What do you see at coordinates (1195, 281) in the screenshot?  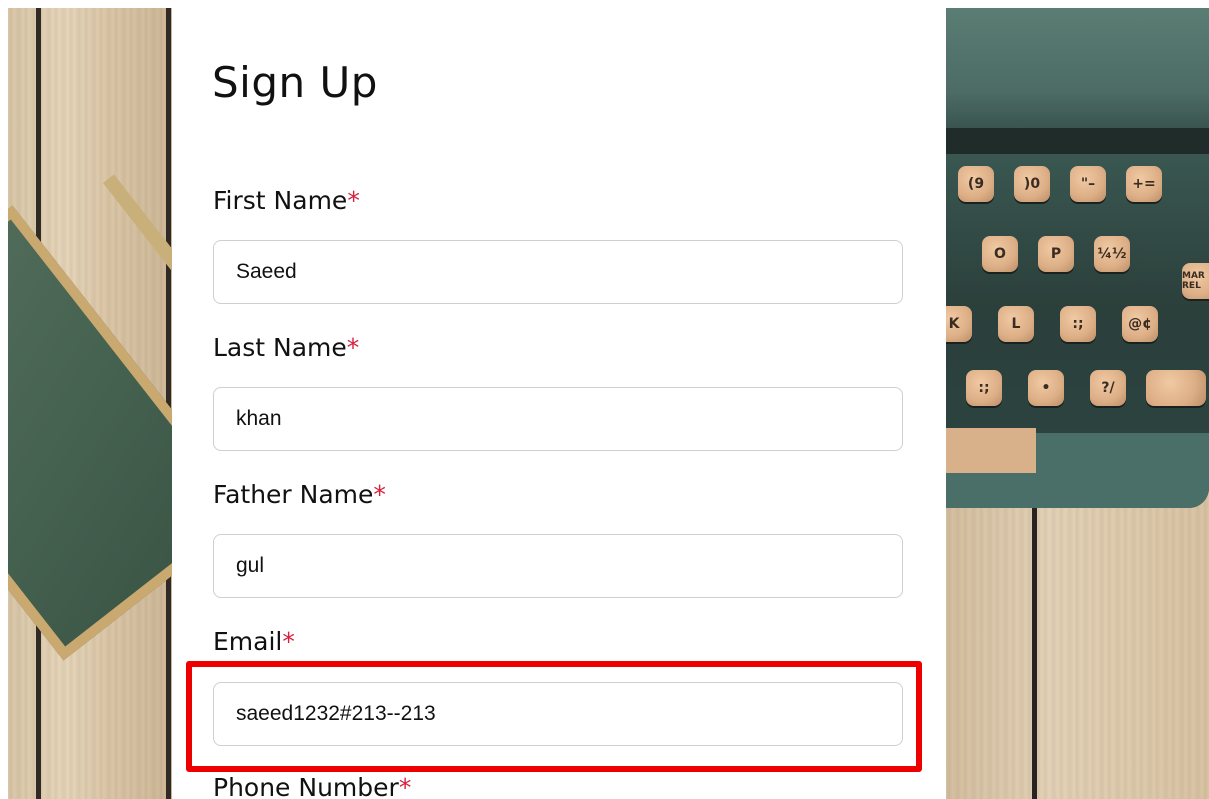 I see `typewriter-key: MAR REL` at bounding box center [1195, 281].